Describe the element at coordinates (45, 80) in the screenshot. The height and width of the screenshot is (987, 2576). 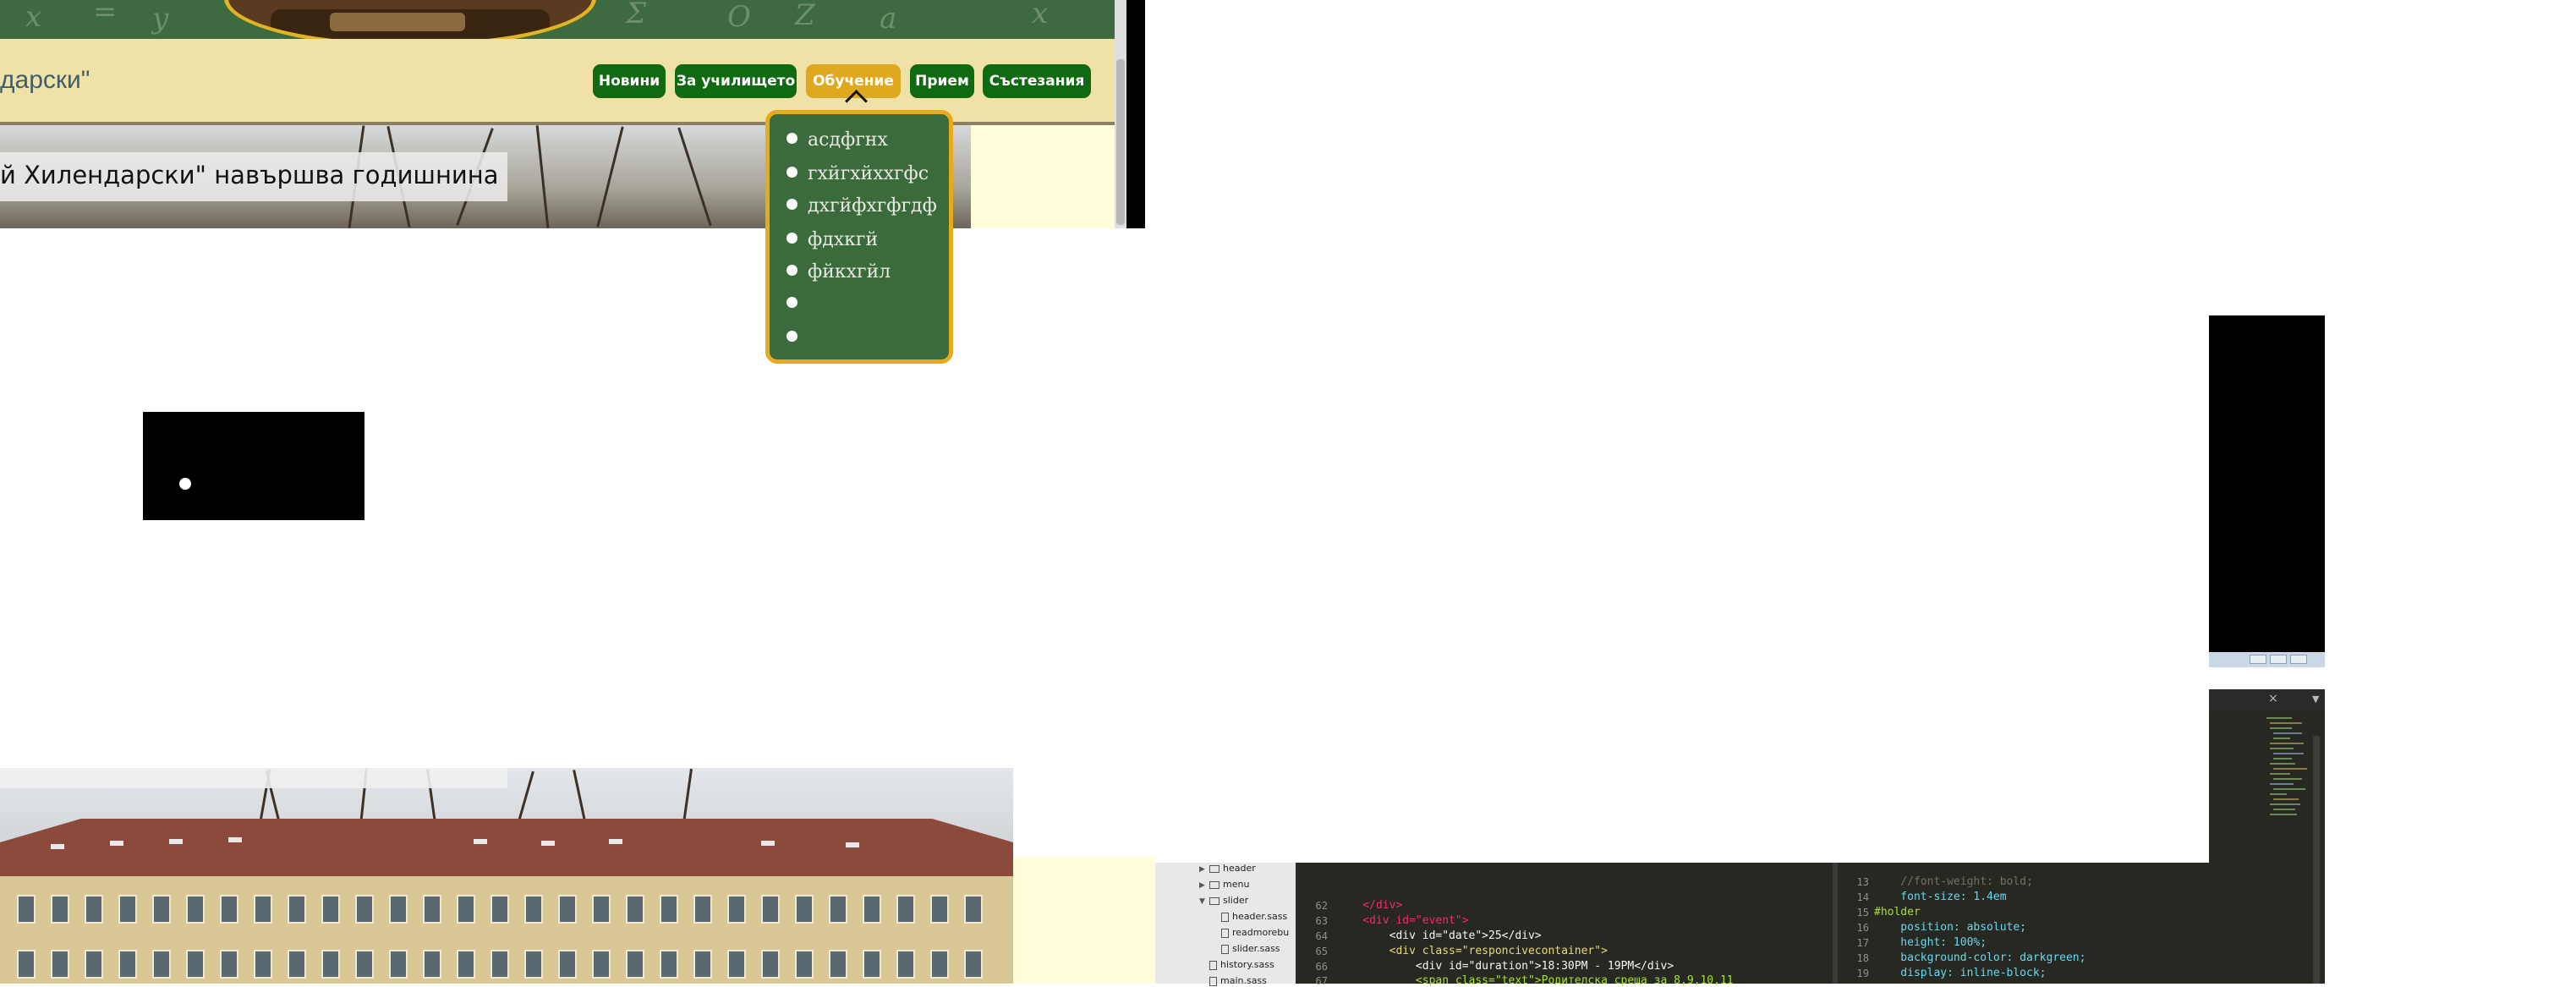
I see `site-title: дарски"` at that location.